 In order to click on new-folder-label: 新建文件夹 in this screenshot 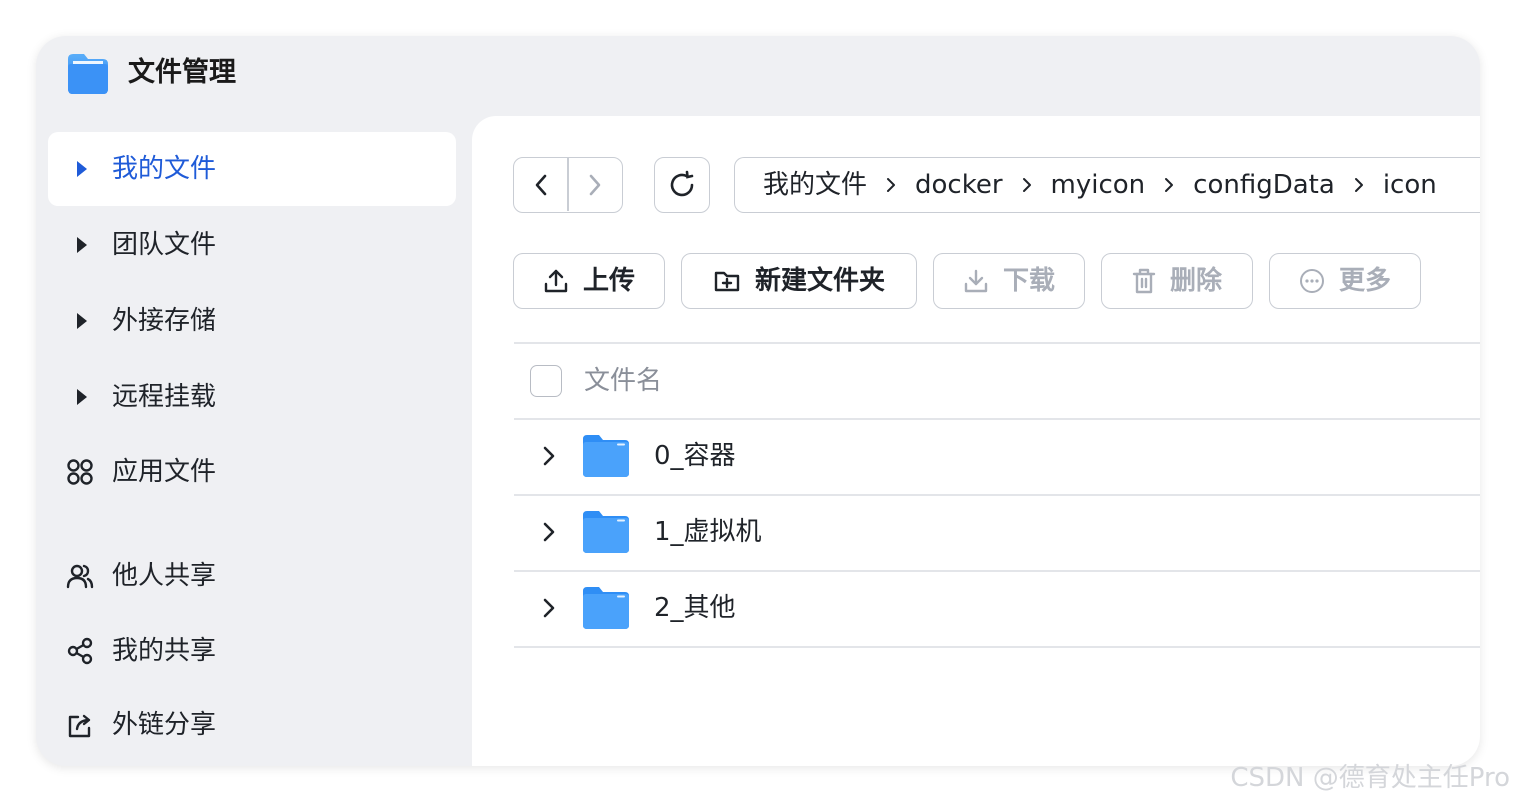, I will do `click(819, 281)`.